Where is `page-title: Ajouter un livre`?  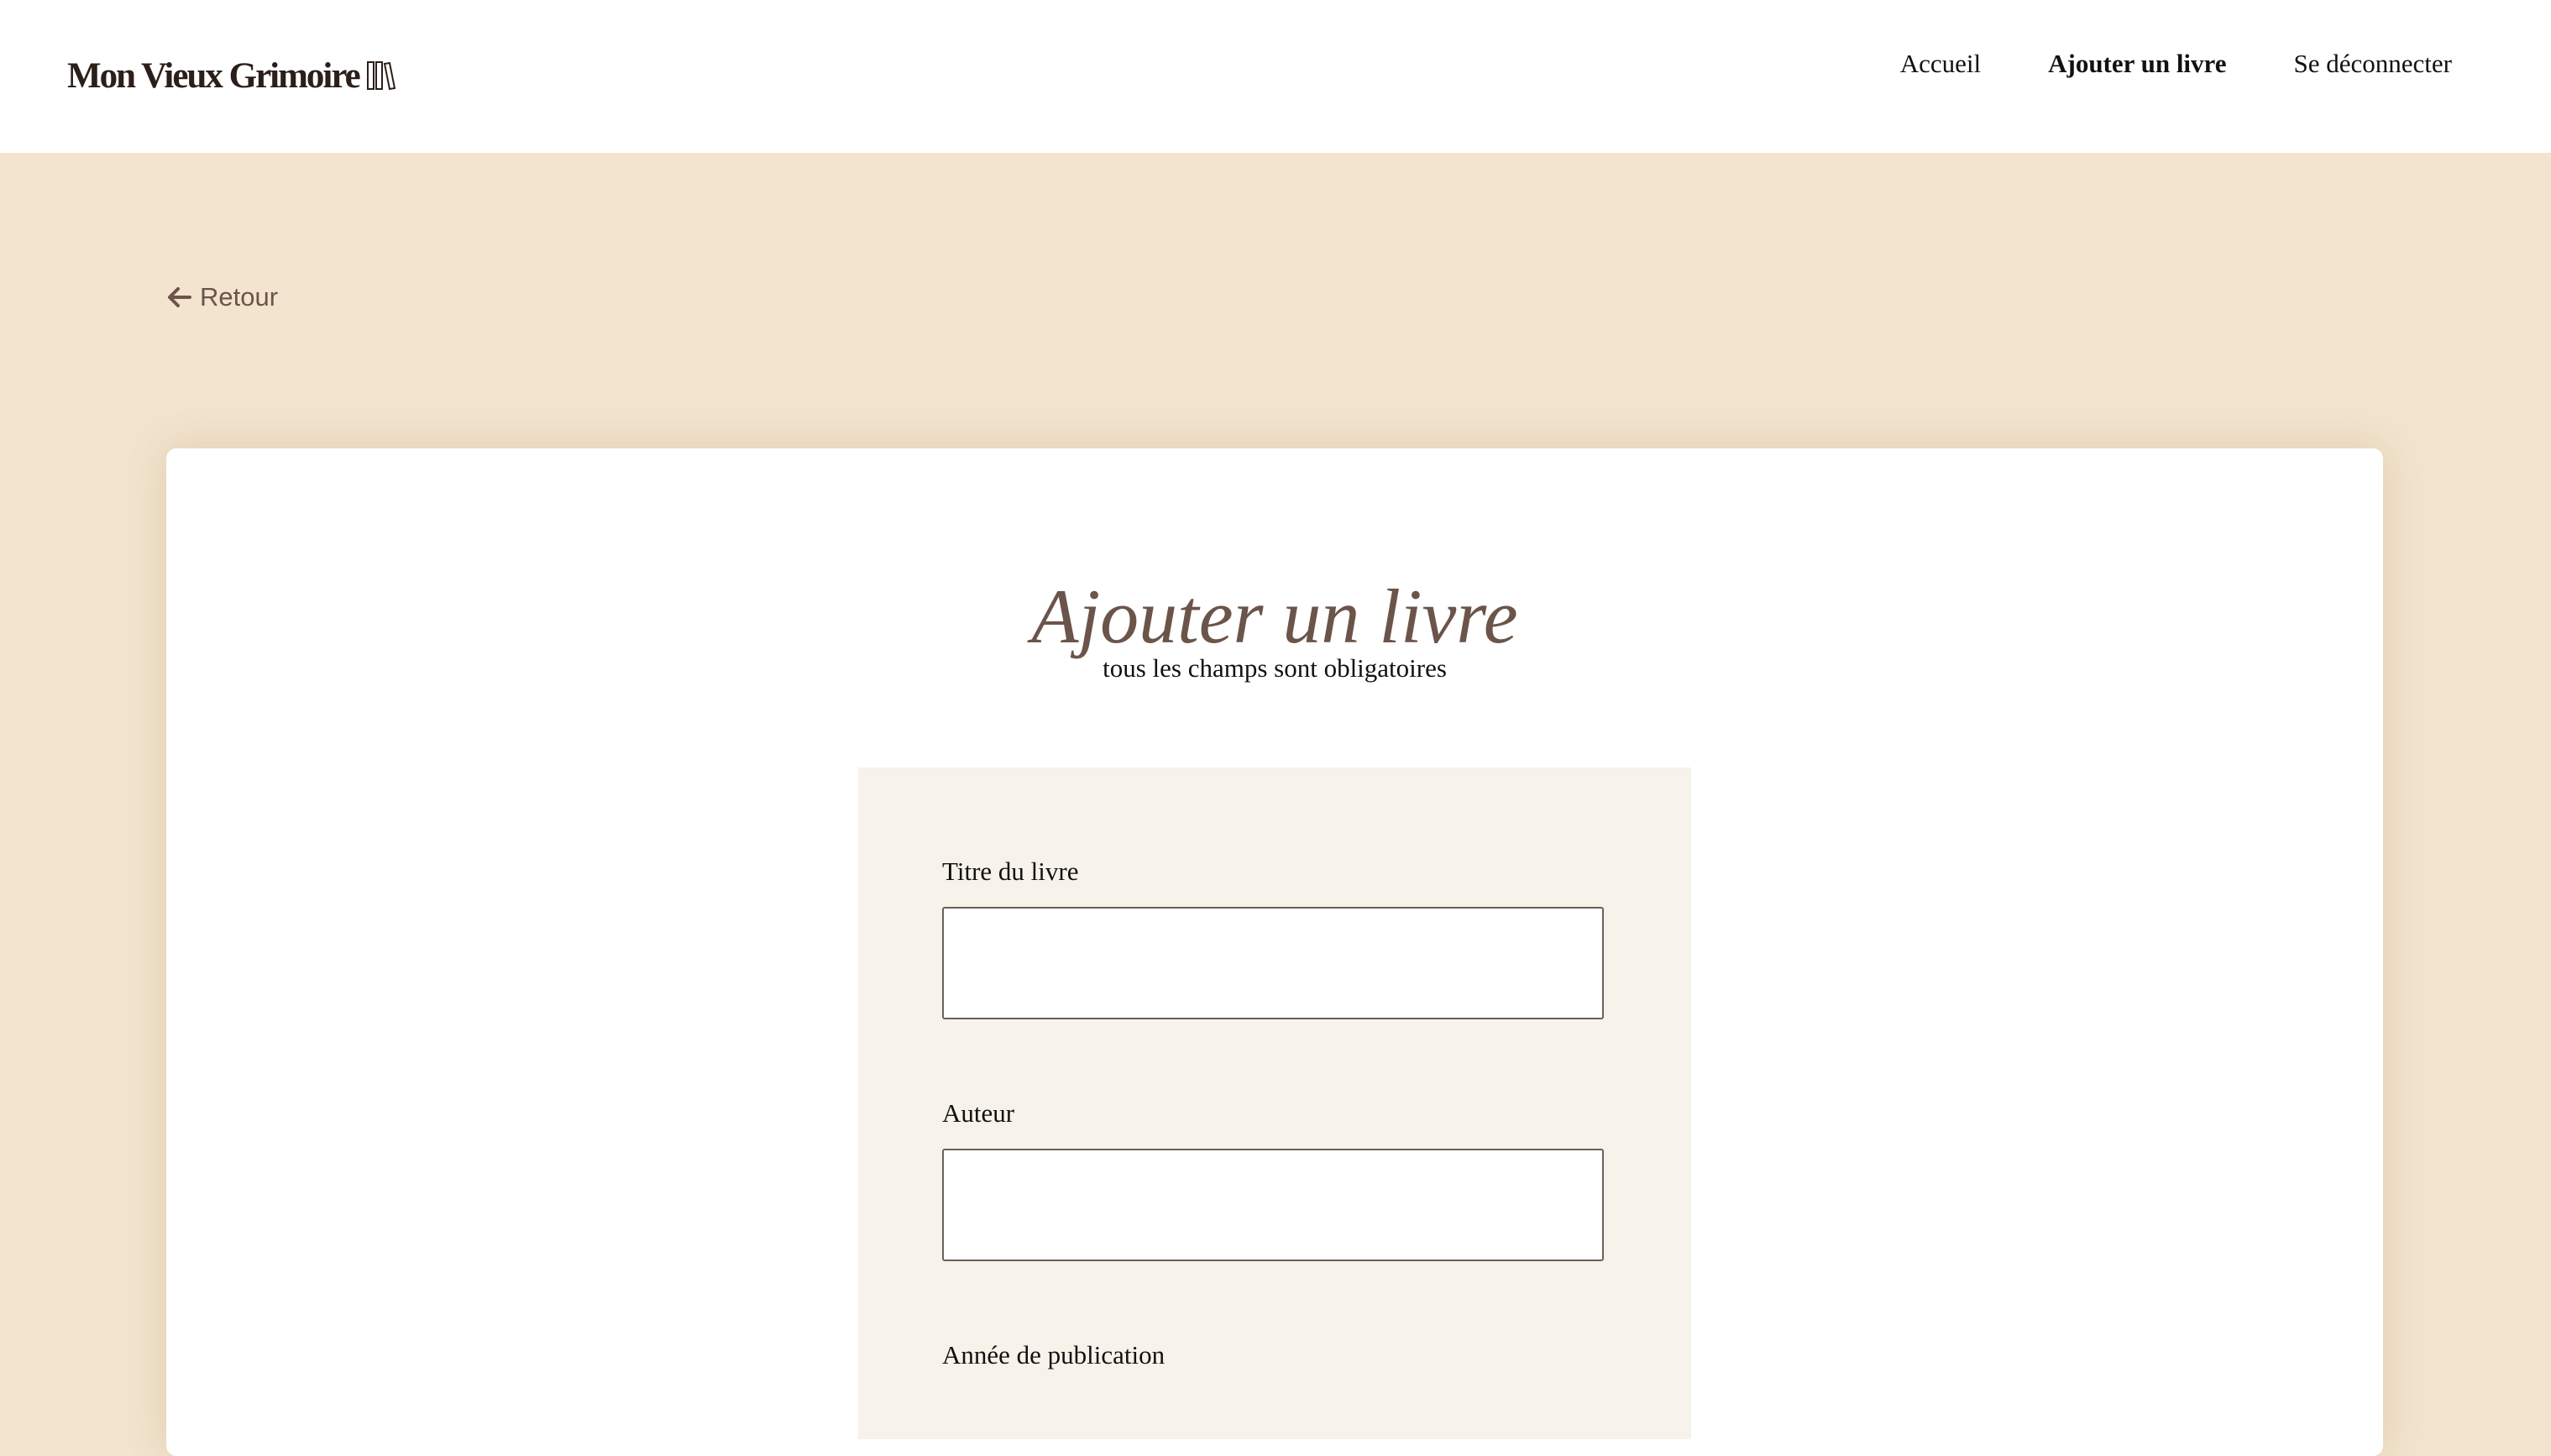
page-title: Ajouter un livre is located at coordinates (1274, 616).